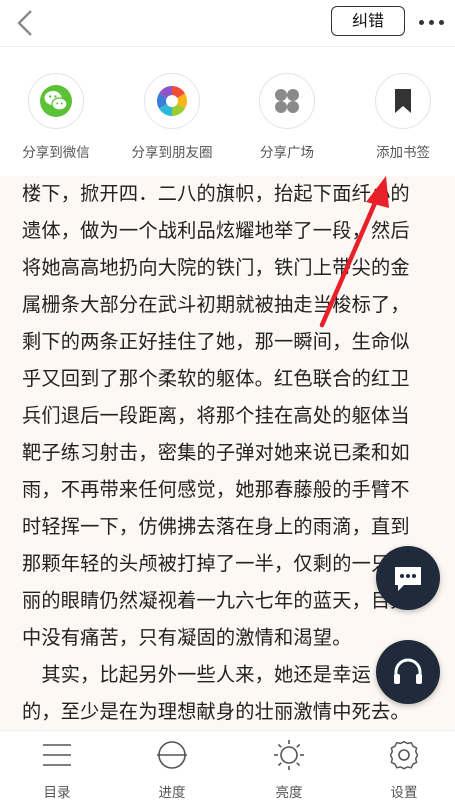  I want to click on text-line: 剩下的两条正好挂住了她，那一瞬间，生命似, so click(216, 341).